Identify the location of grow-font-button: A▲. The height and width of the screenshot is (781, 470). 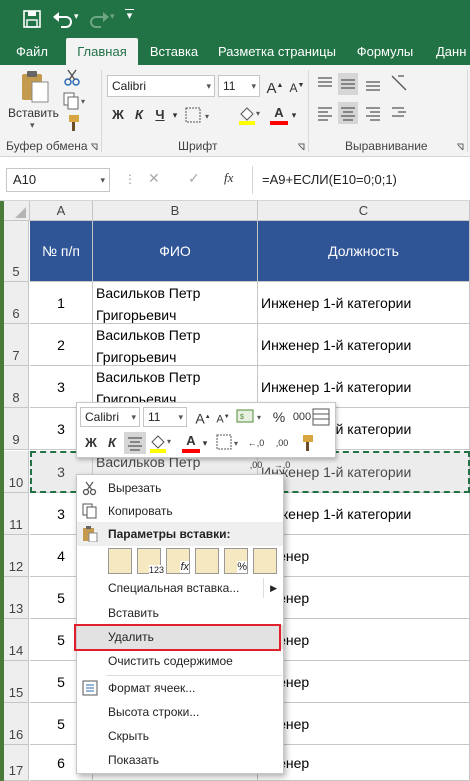
(275, 86).